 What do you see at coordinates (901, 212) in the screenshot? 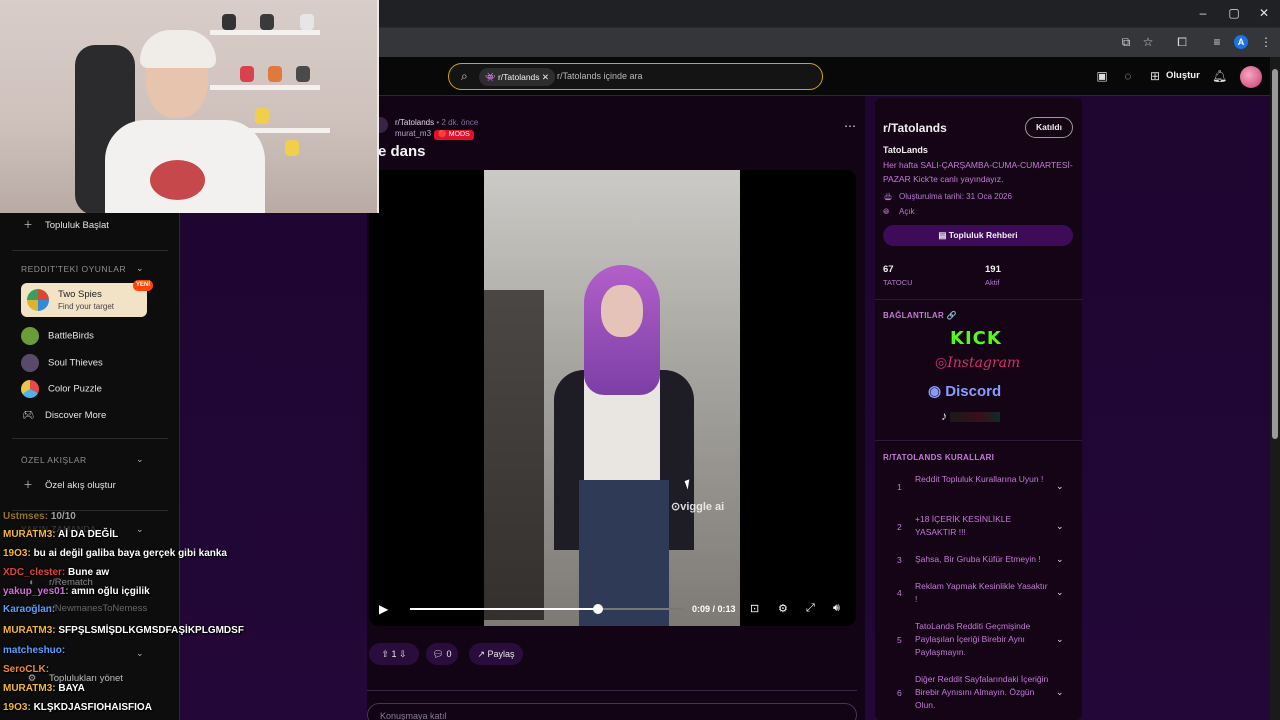
I see `visibility: 🌐︎ Açık` at bounding box center [901, 212].